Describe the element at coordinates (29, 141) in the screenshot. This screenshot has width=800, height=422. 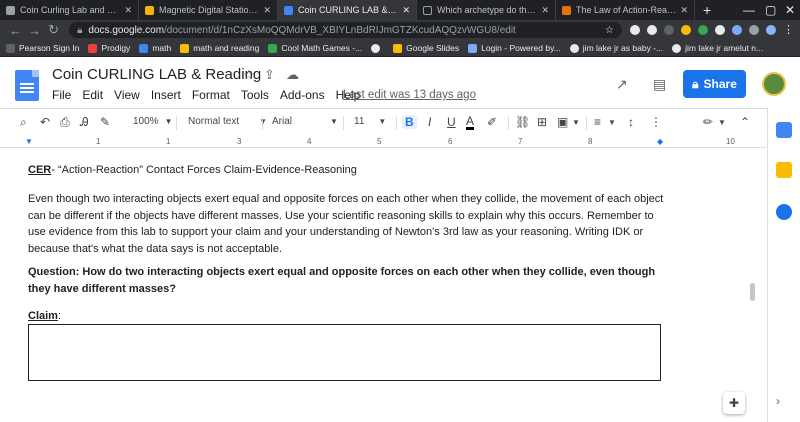
I see `indent-marker-icon: ▼` at that location.